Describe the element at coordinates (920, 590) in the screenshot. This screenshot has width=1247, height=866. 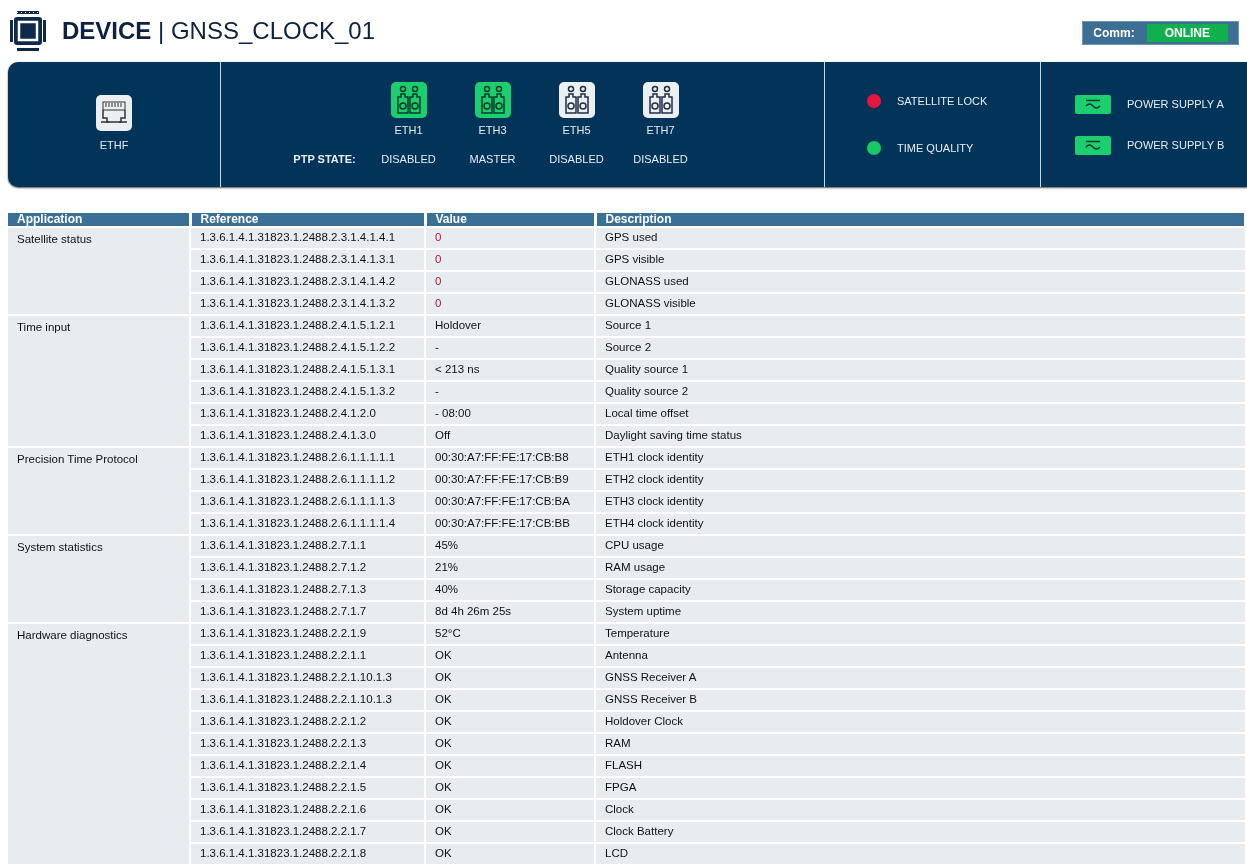
I see `description-cell: Storage capacity` at that location.